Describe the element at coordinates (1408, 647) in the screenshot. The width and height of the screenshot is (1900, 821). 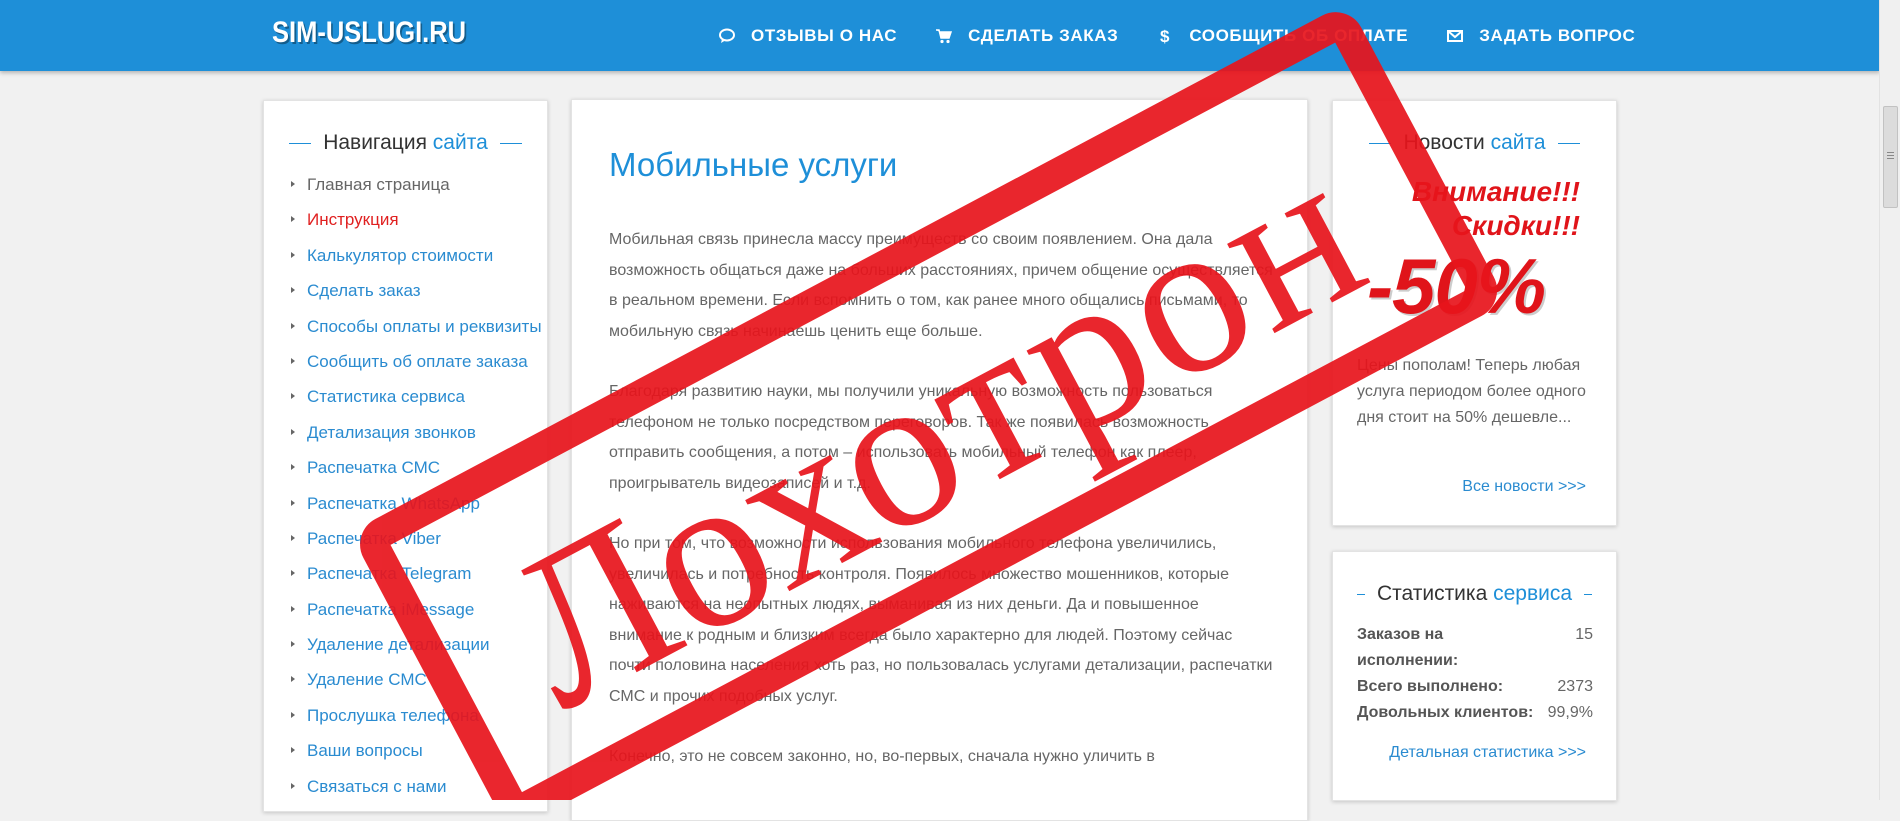
I see `stats-label: Заказов на исполнении:` at that location.